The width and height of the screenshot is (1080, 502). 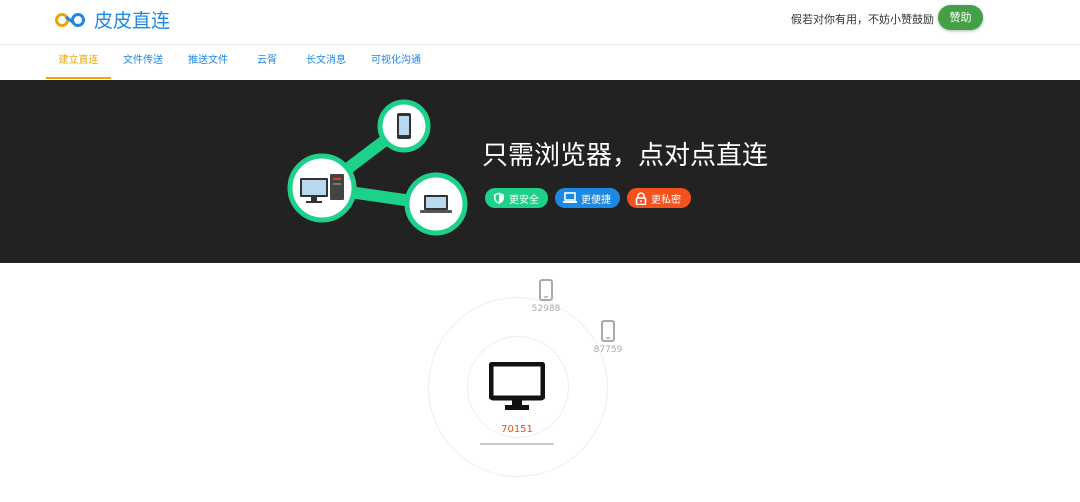 I want to click on peer-device: 52988, so click(x=546, y=296).